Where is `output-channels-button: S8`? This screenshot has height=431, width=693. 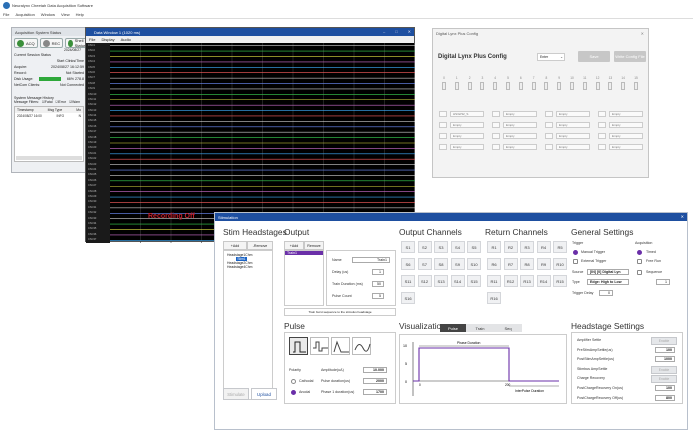 output-channels-button: S8 is located at coordinates (441, 264).